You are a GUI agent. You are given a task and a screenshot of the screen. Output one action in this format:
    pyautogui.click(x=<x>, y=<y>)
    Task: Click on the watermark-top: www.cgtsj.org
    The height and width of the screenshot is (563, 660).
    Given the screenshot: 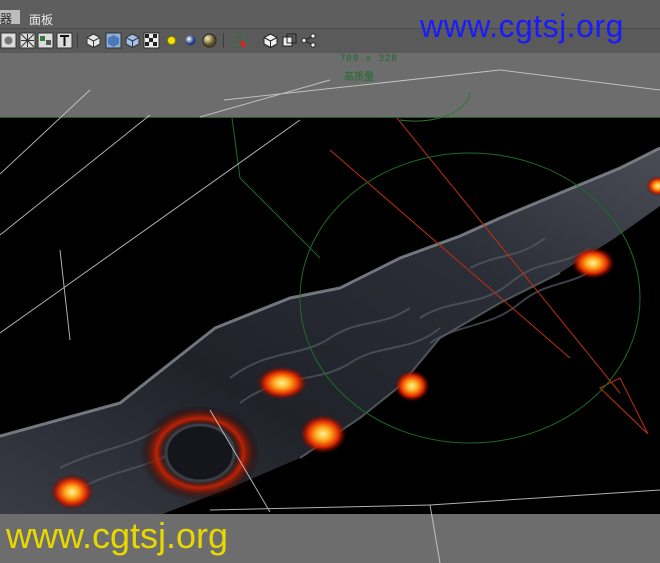 What is the action you would take?
    pyautogui.click(x=522, y=26)
    